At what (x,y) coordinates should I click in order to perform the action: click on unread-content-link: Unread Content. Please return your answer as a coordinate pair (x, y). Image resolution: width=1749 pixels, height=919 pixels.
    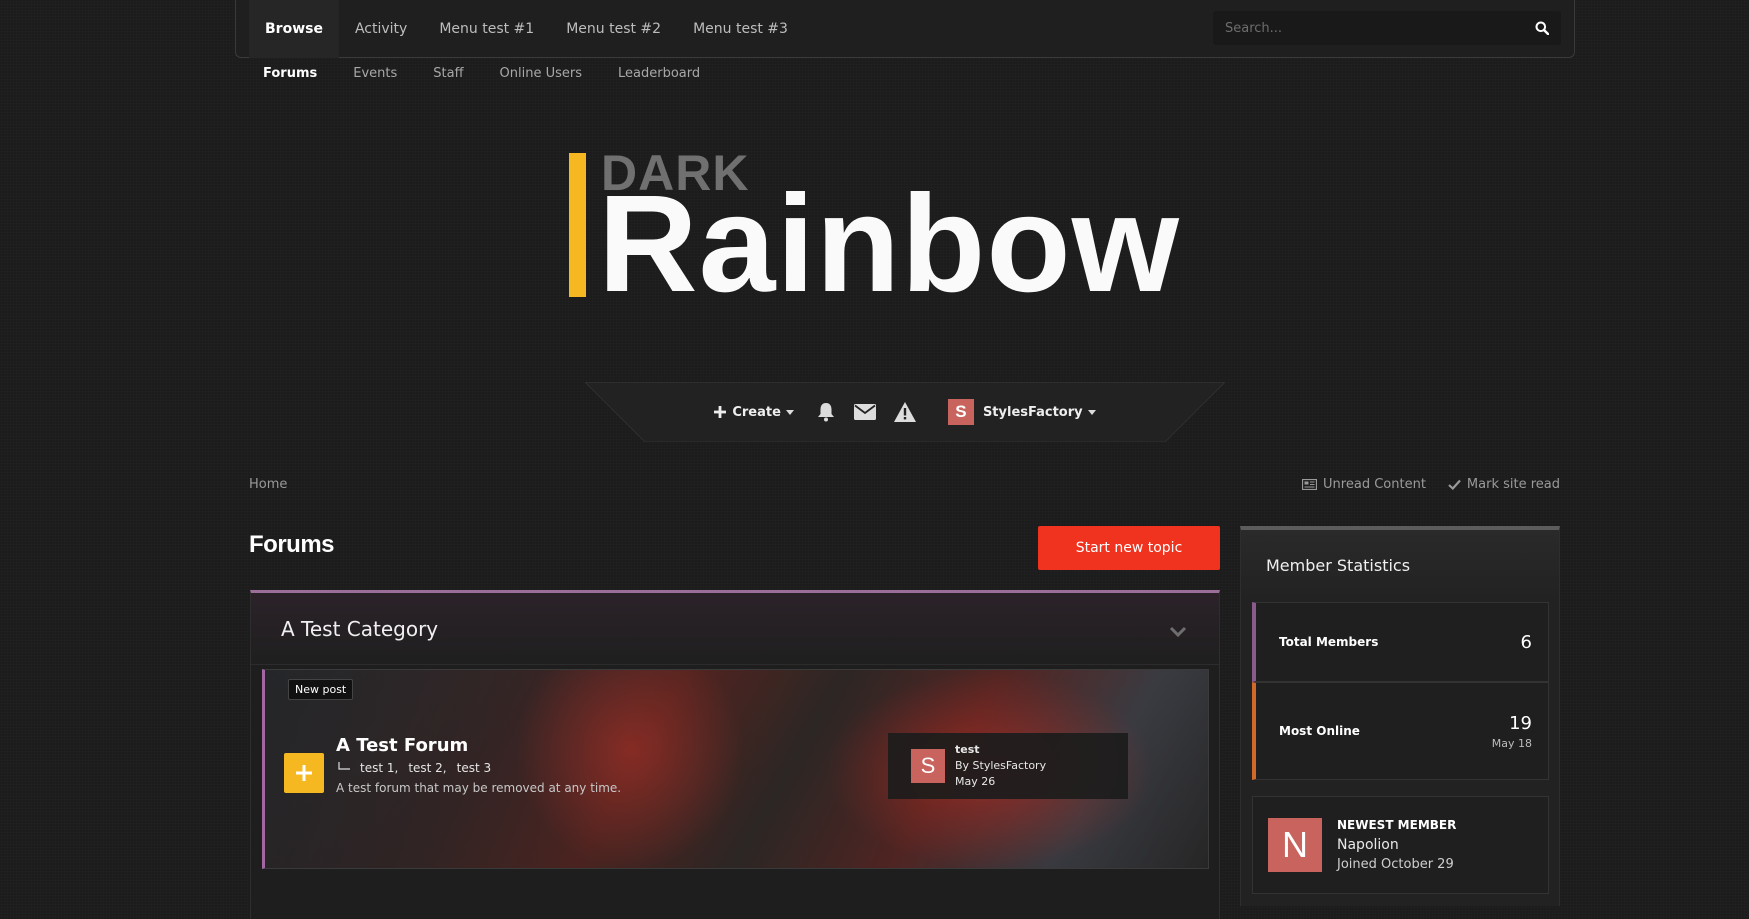
    Looking at the image, I should click on (1364, 484).